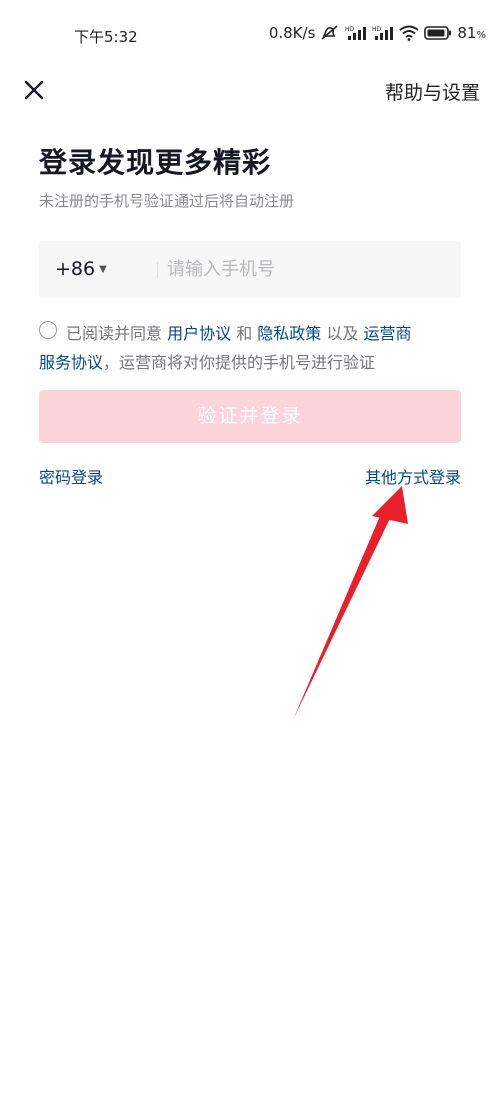 This screenshot has height=1111, width=500. I want to click on close-icon, so click(34, 90).